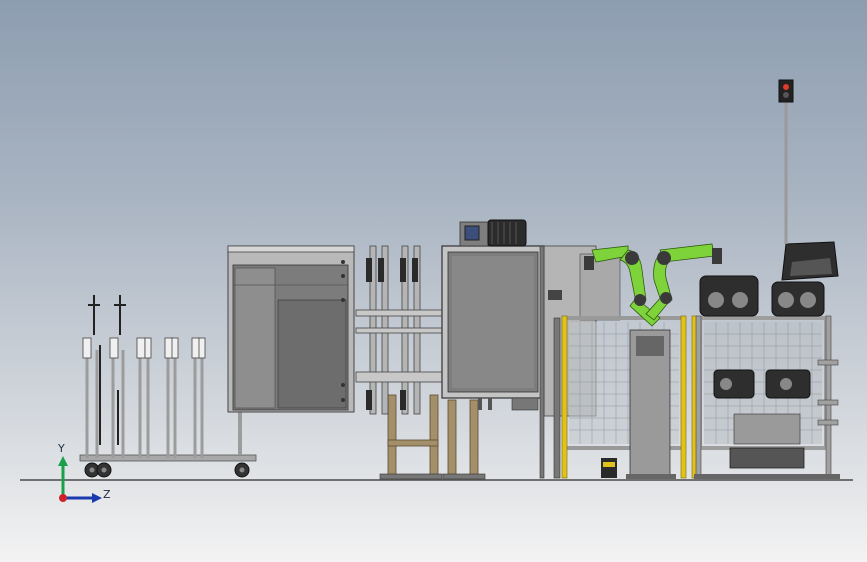 The image size is (867, 562). Describe the element at coordinates (493, 349) in the screenshot. I see `motor-cabinet` at that location.